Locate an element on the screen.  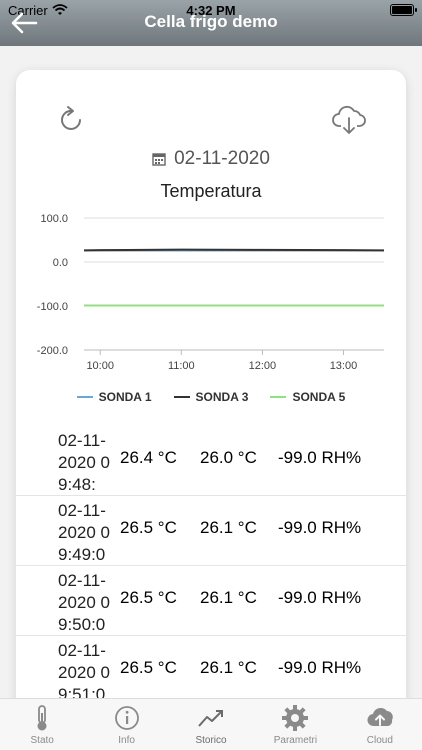
value-cell: 26.4 °C is located at coordinates (148, 457).